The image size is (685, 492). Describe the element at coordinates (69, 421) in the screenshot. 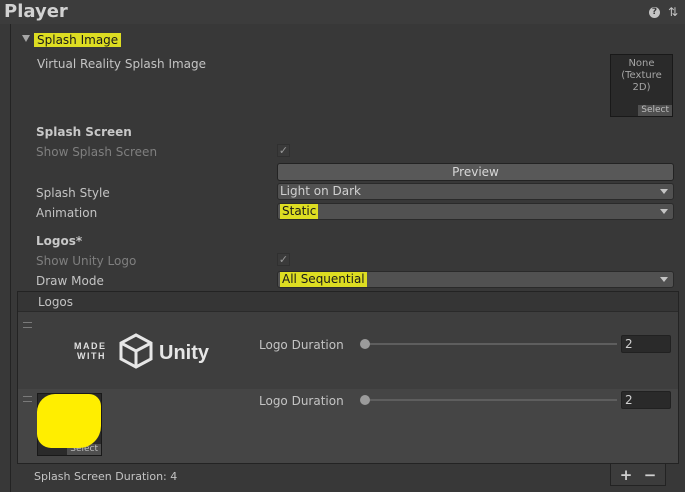

I see `logo-image` at that location.